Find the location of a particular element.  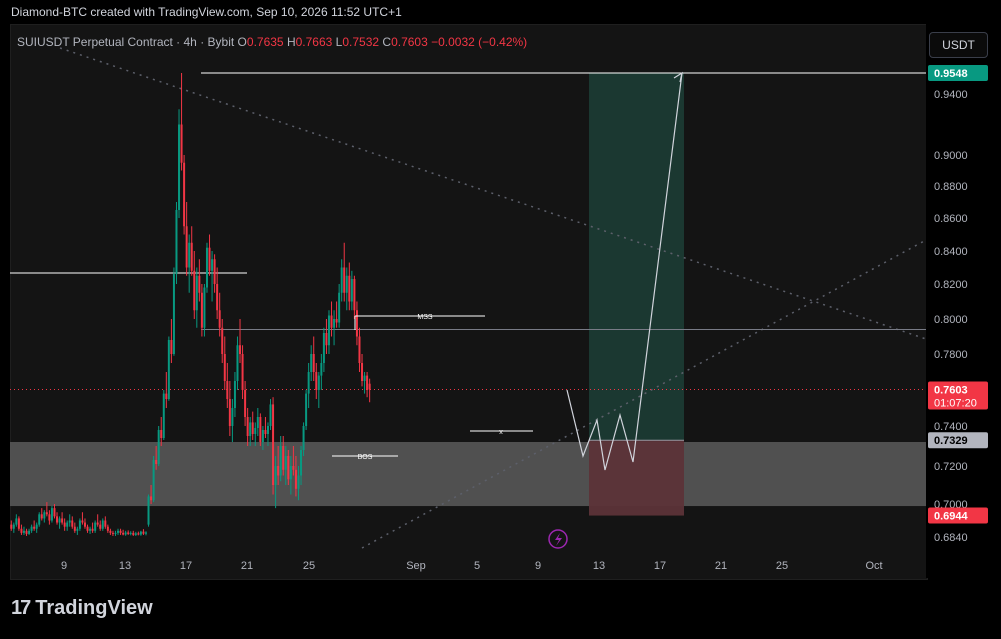

x-tick-label: 25 is located at coordinates (309, 566).